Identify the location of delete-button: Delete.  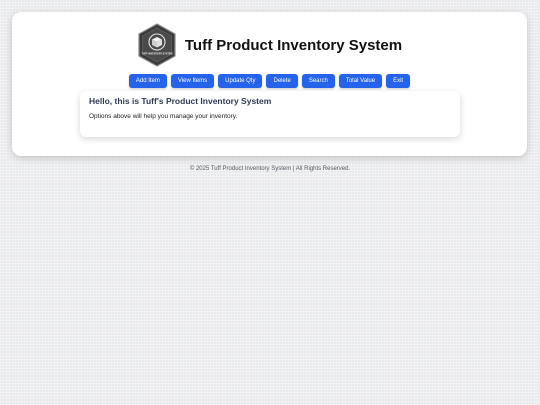
(282, 81).